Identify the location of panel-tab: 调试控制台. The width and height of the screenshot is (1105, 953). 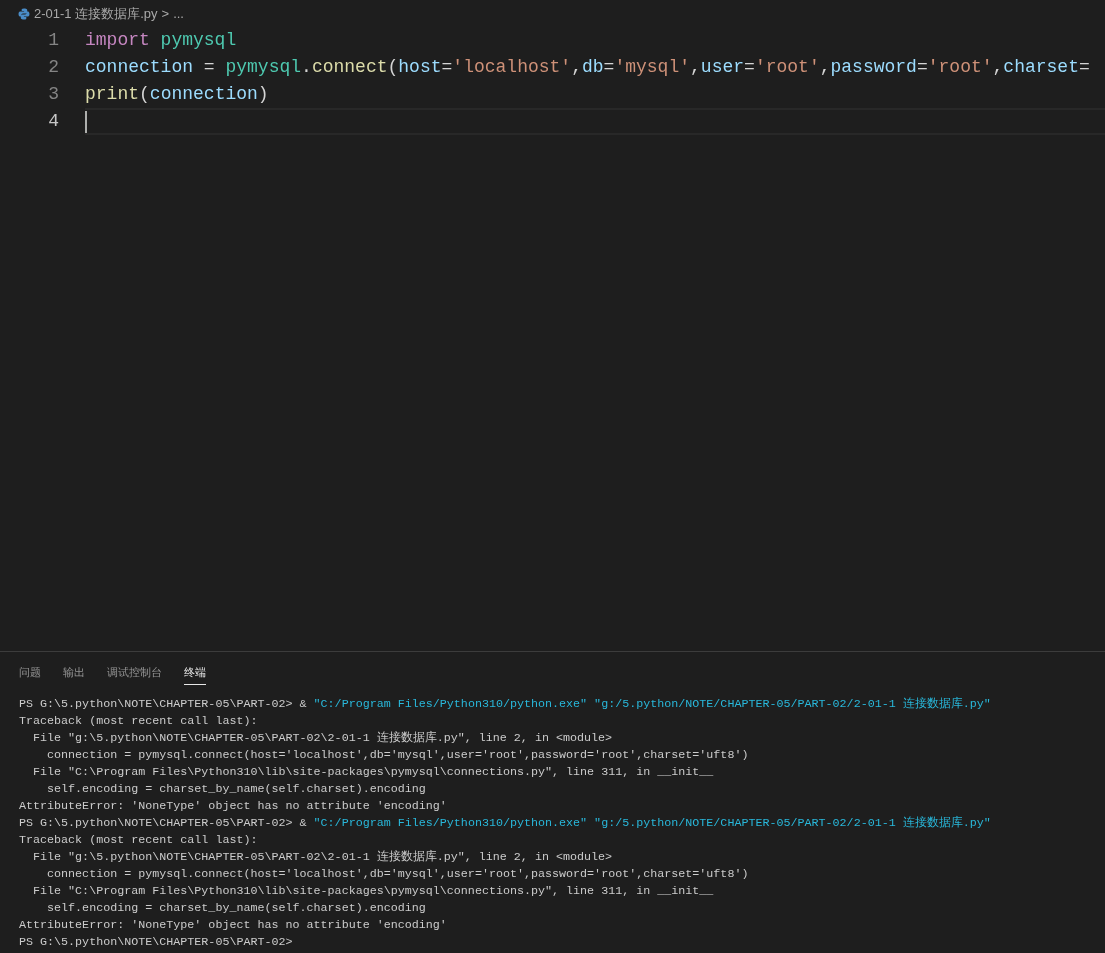
(134, 673).